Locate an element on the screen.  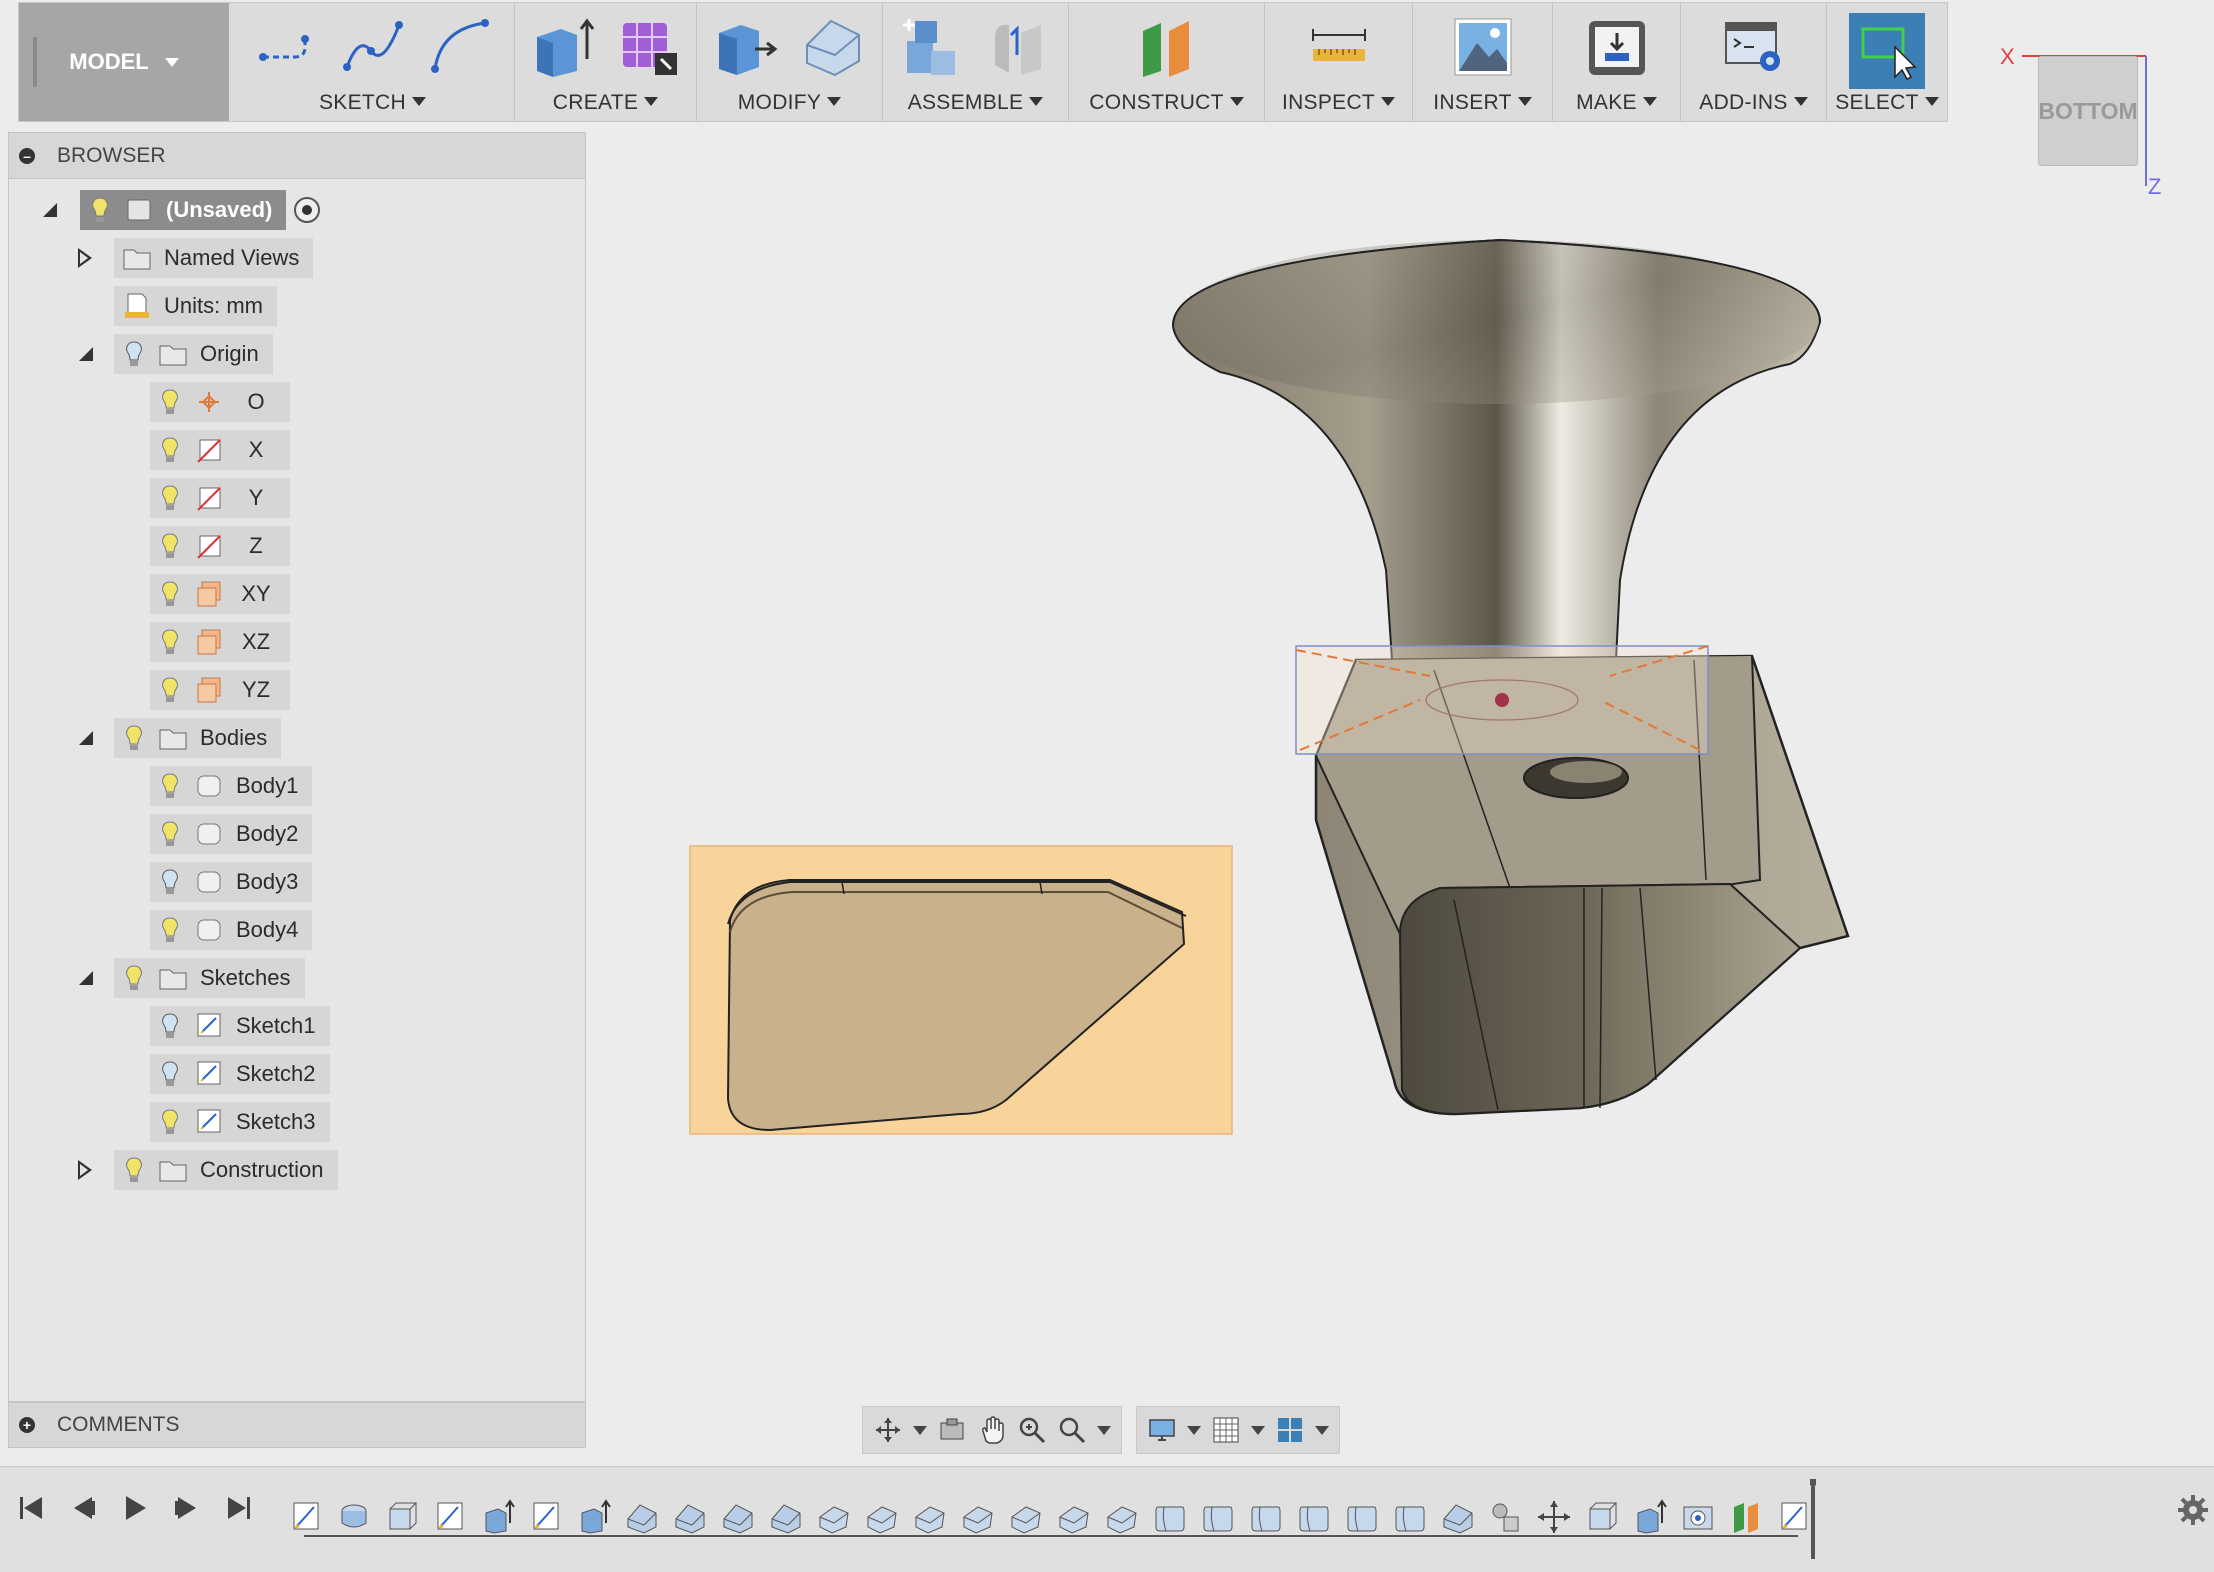
tree-item-sketches: Sketches is located at coordinates (209, 978).